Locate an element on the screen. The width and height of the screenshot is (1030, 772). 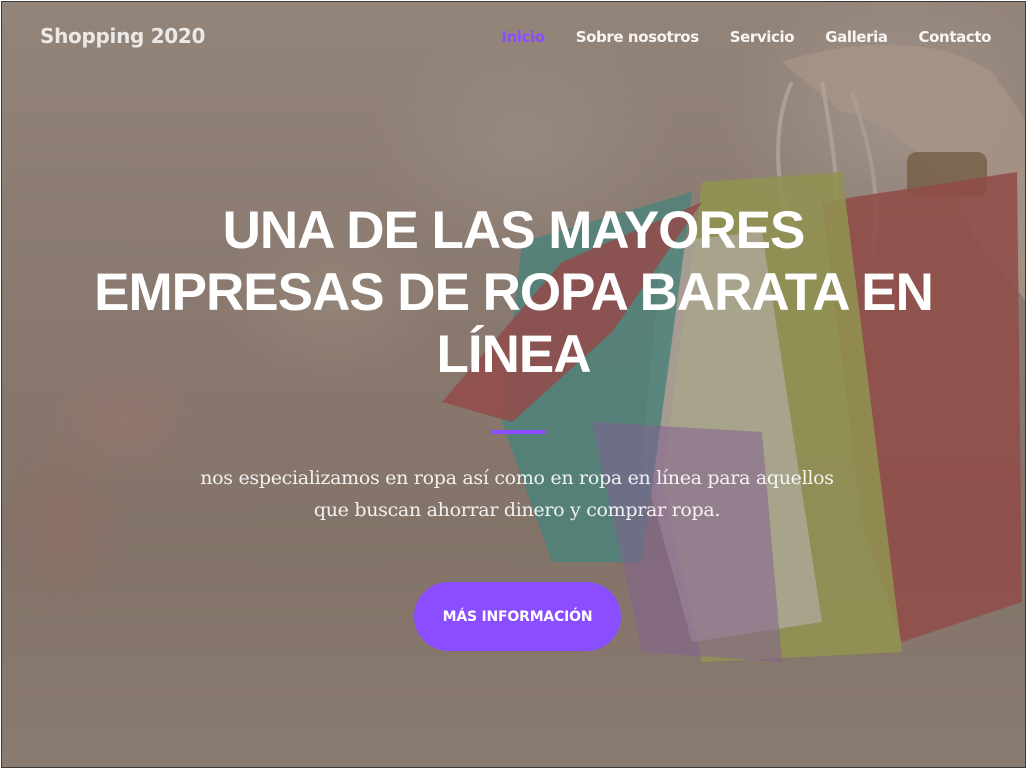
hero-title-line-2: EMPRESAS DE ROPA BARATA EN is located at coordinates (514, 292).